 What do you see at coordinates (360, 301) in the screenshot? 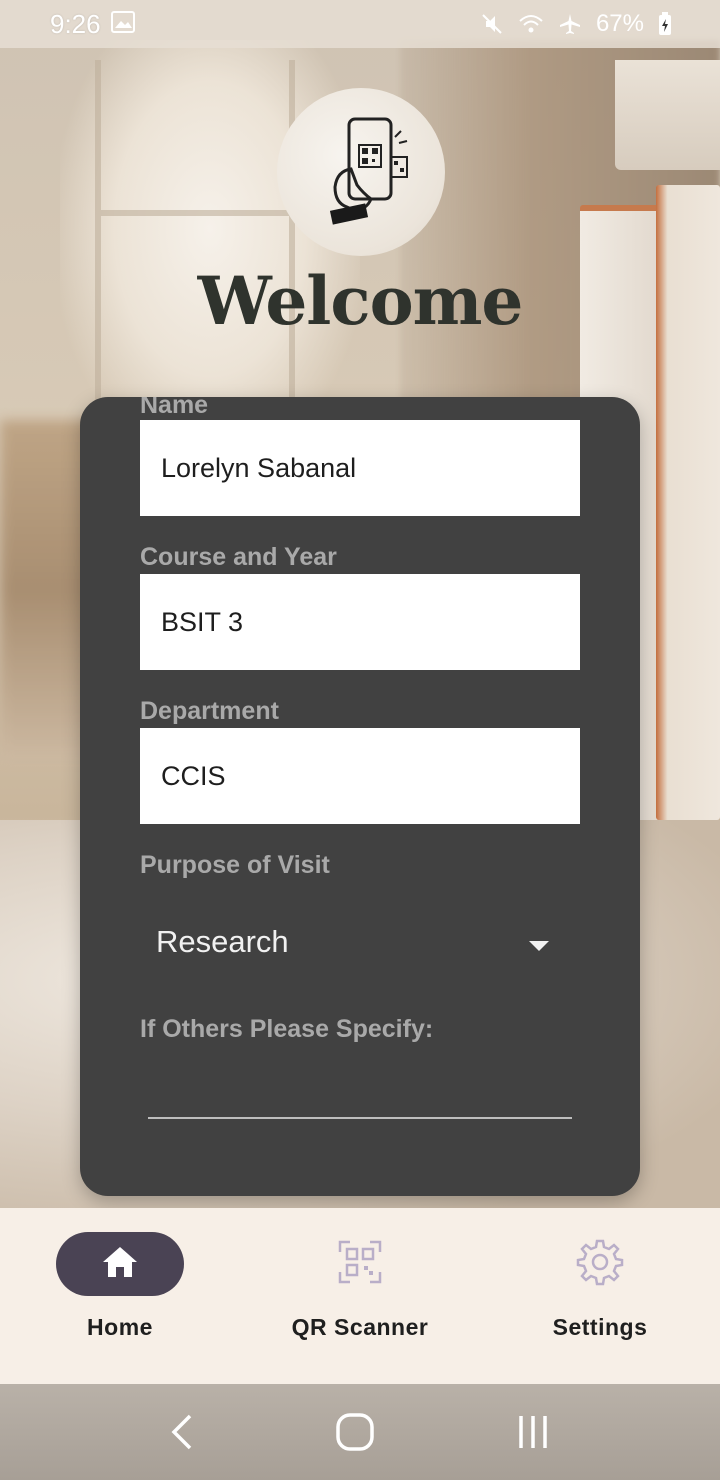
I see `page-title: Welcome` at bounding box center [360, 301].